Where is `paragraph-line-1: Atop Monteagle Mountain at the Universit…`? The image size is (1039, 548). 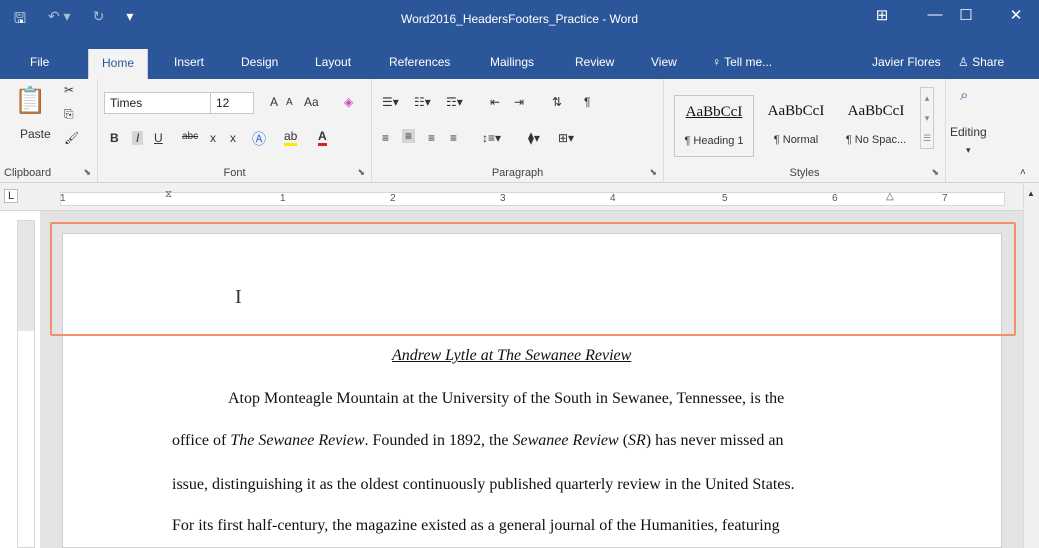 paragraph-line-1: Atop Monteagle Mountain at the Universit… is located at coordinates (506, 399).